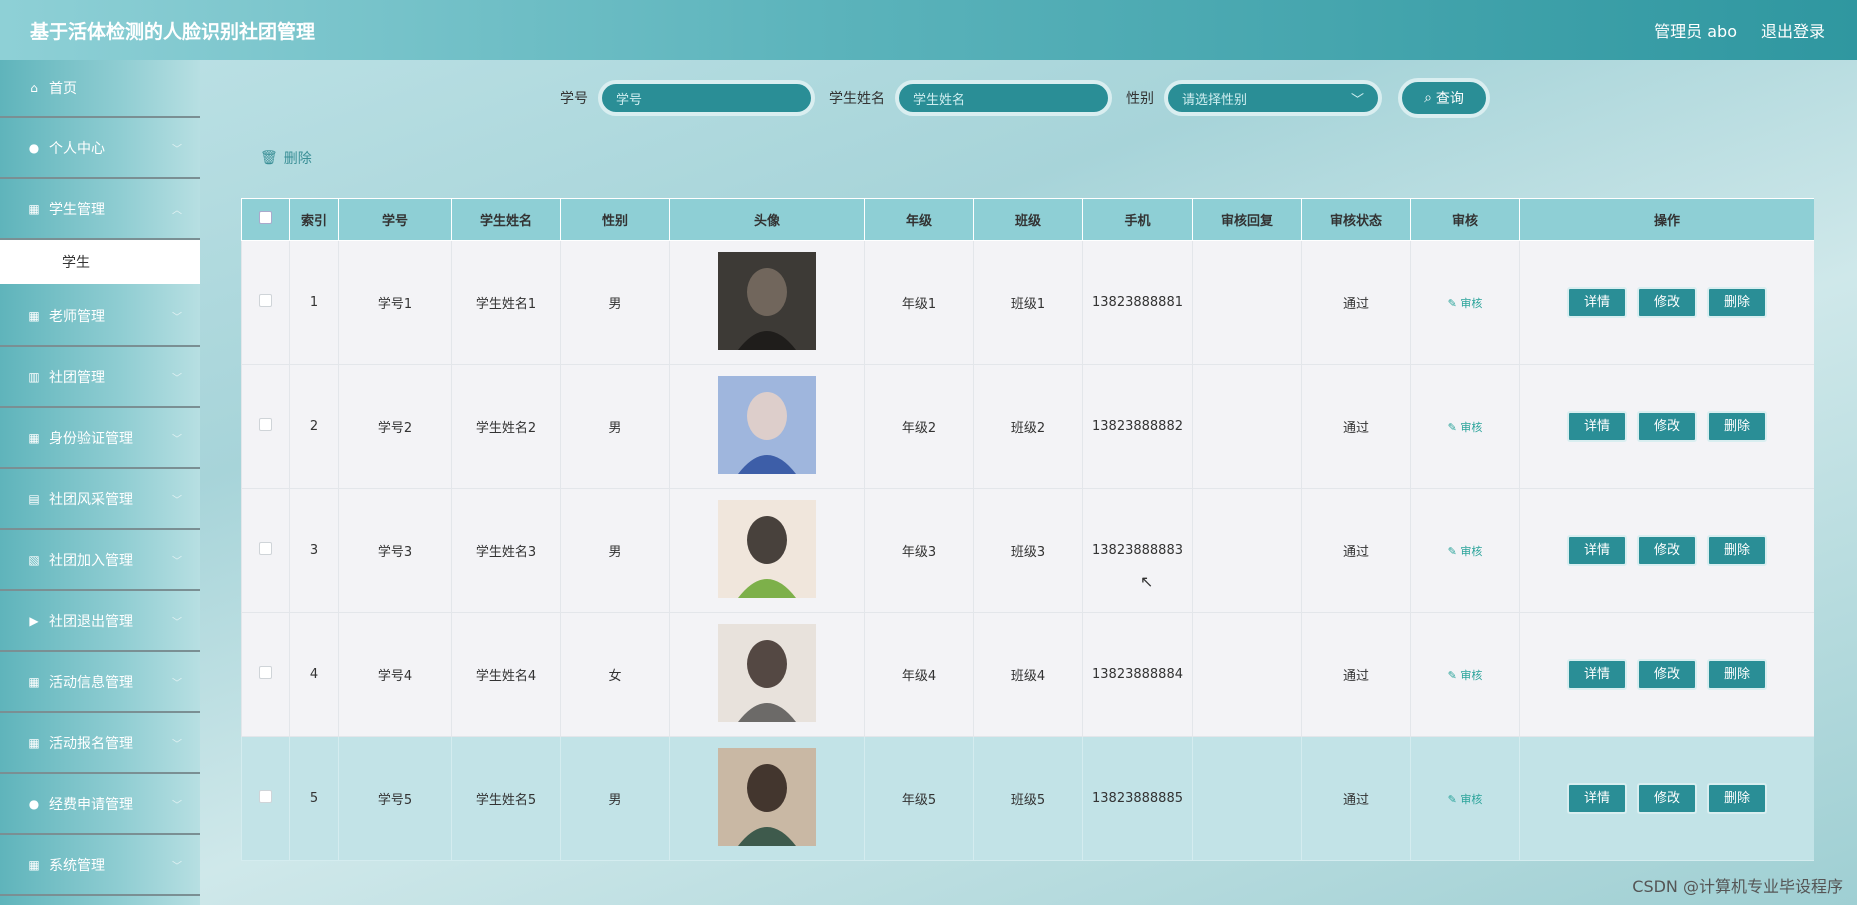 The height and width of the screenshot is (905, 1857). I want to click on sidebar-item-label: 活动信息管理, so click(91, 682).